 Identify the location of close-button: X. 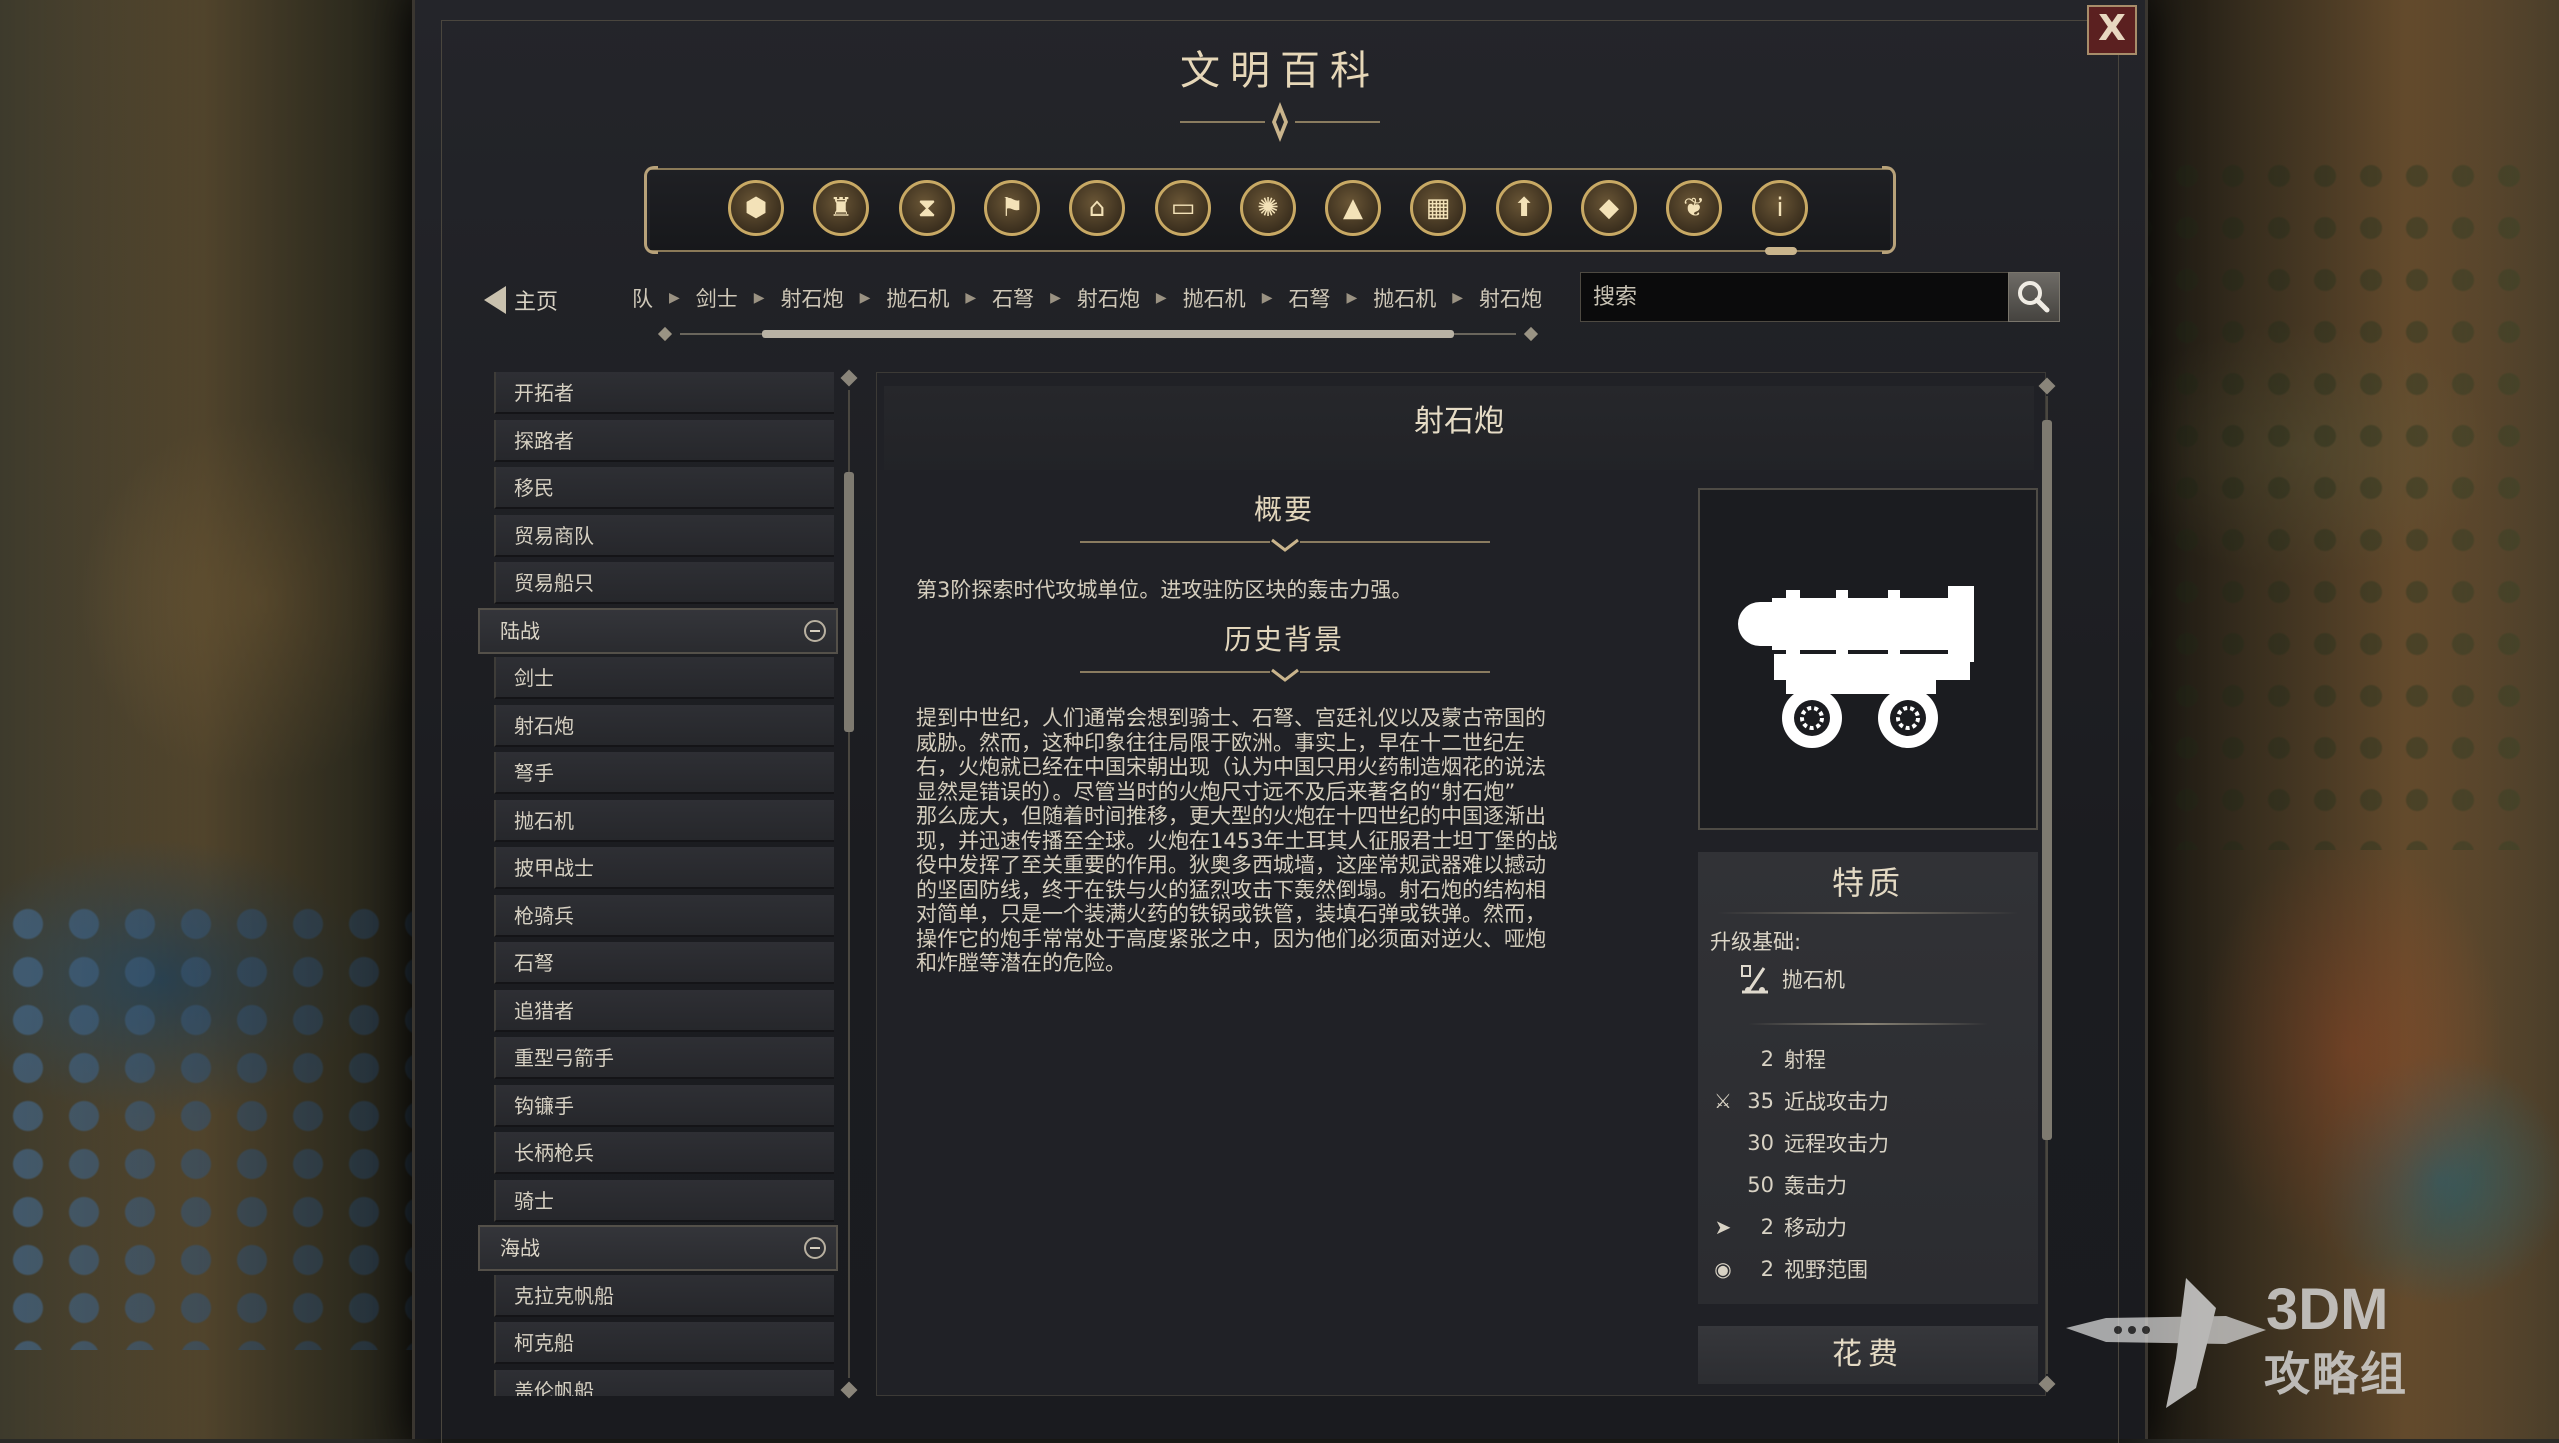
(2112, 30).